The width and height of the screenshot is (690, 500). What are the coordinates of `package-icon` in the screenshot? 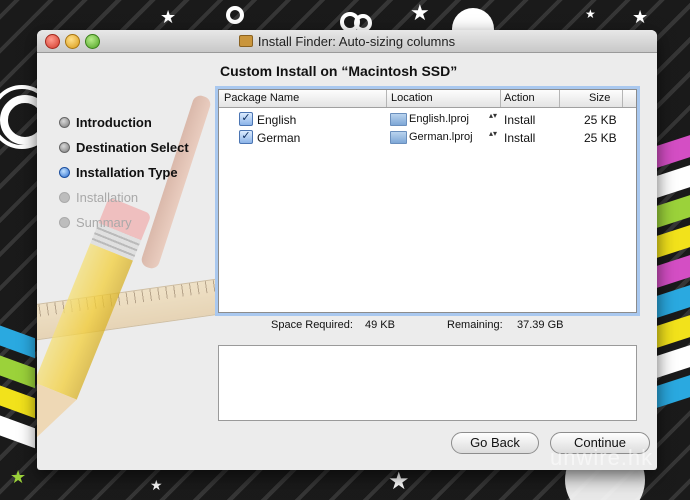 It's located at (245, 41).